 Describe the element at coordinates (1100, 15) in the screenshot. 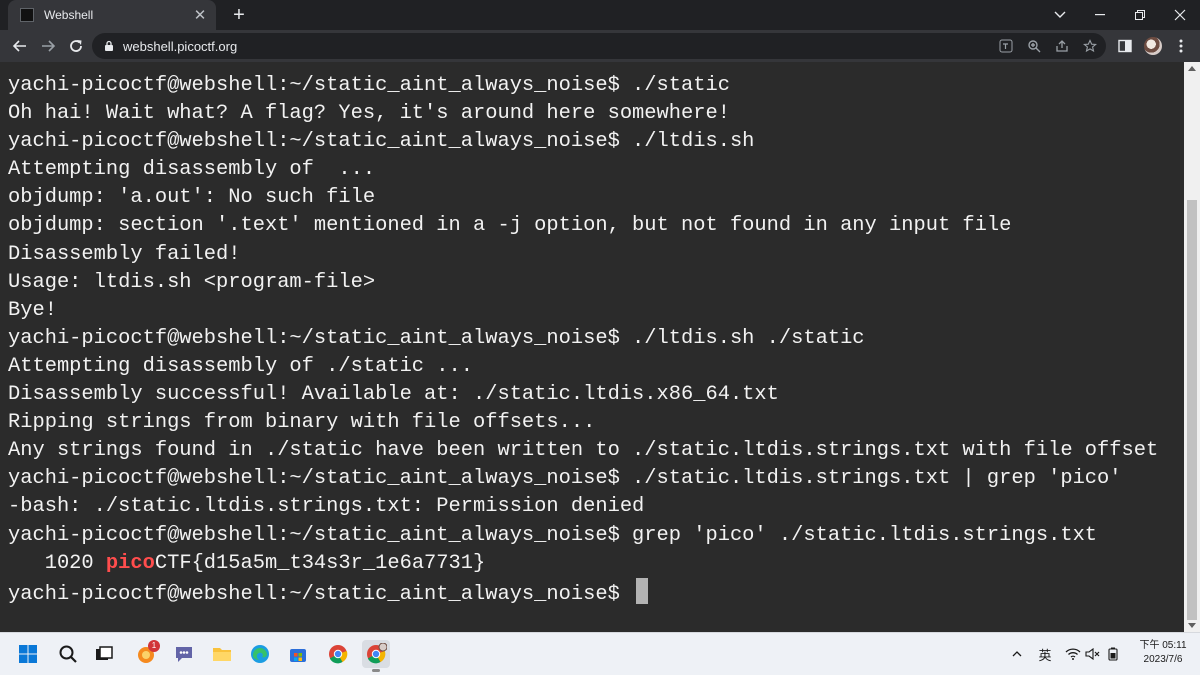

I see `minimize-window-icon` at that location.